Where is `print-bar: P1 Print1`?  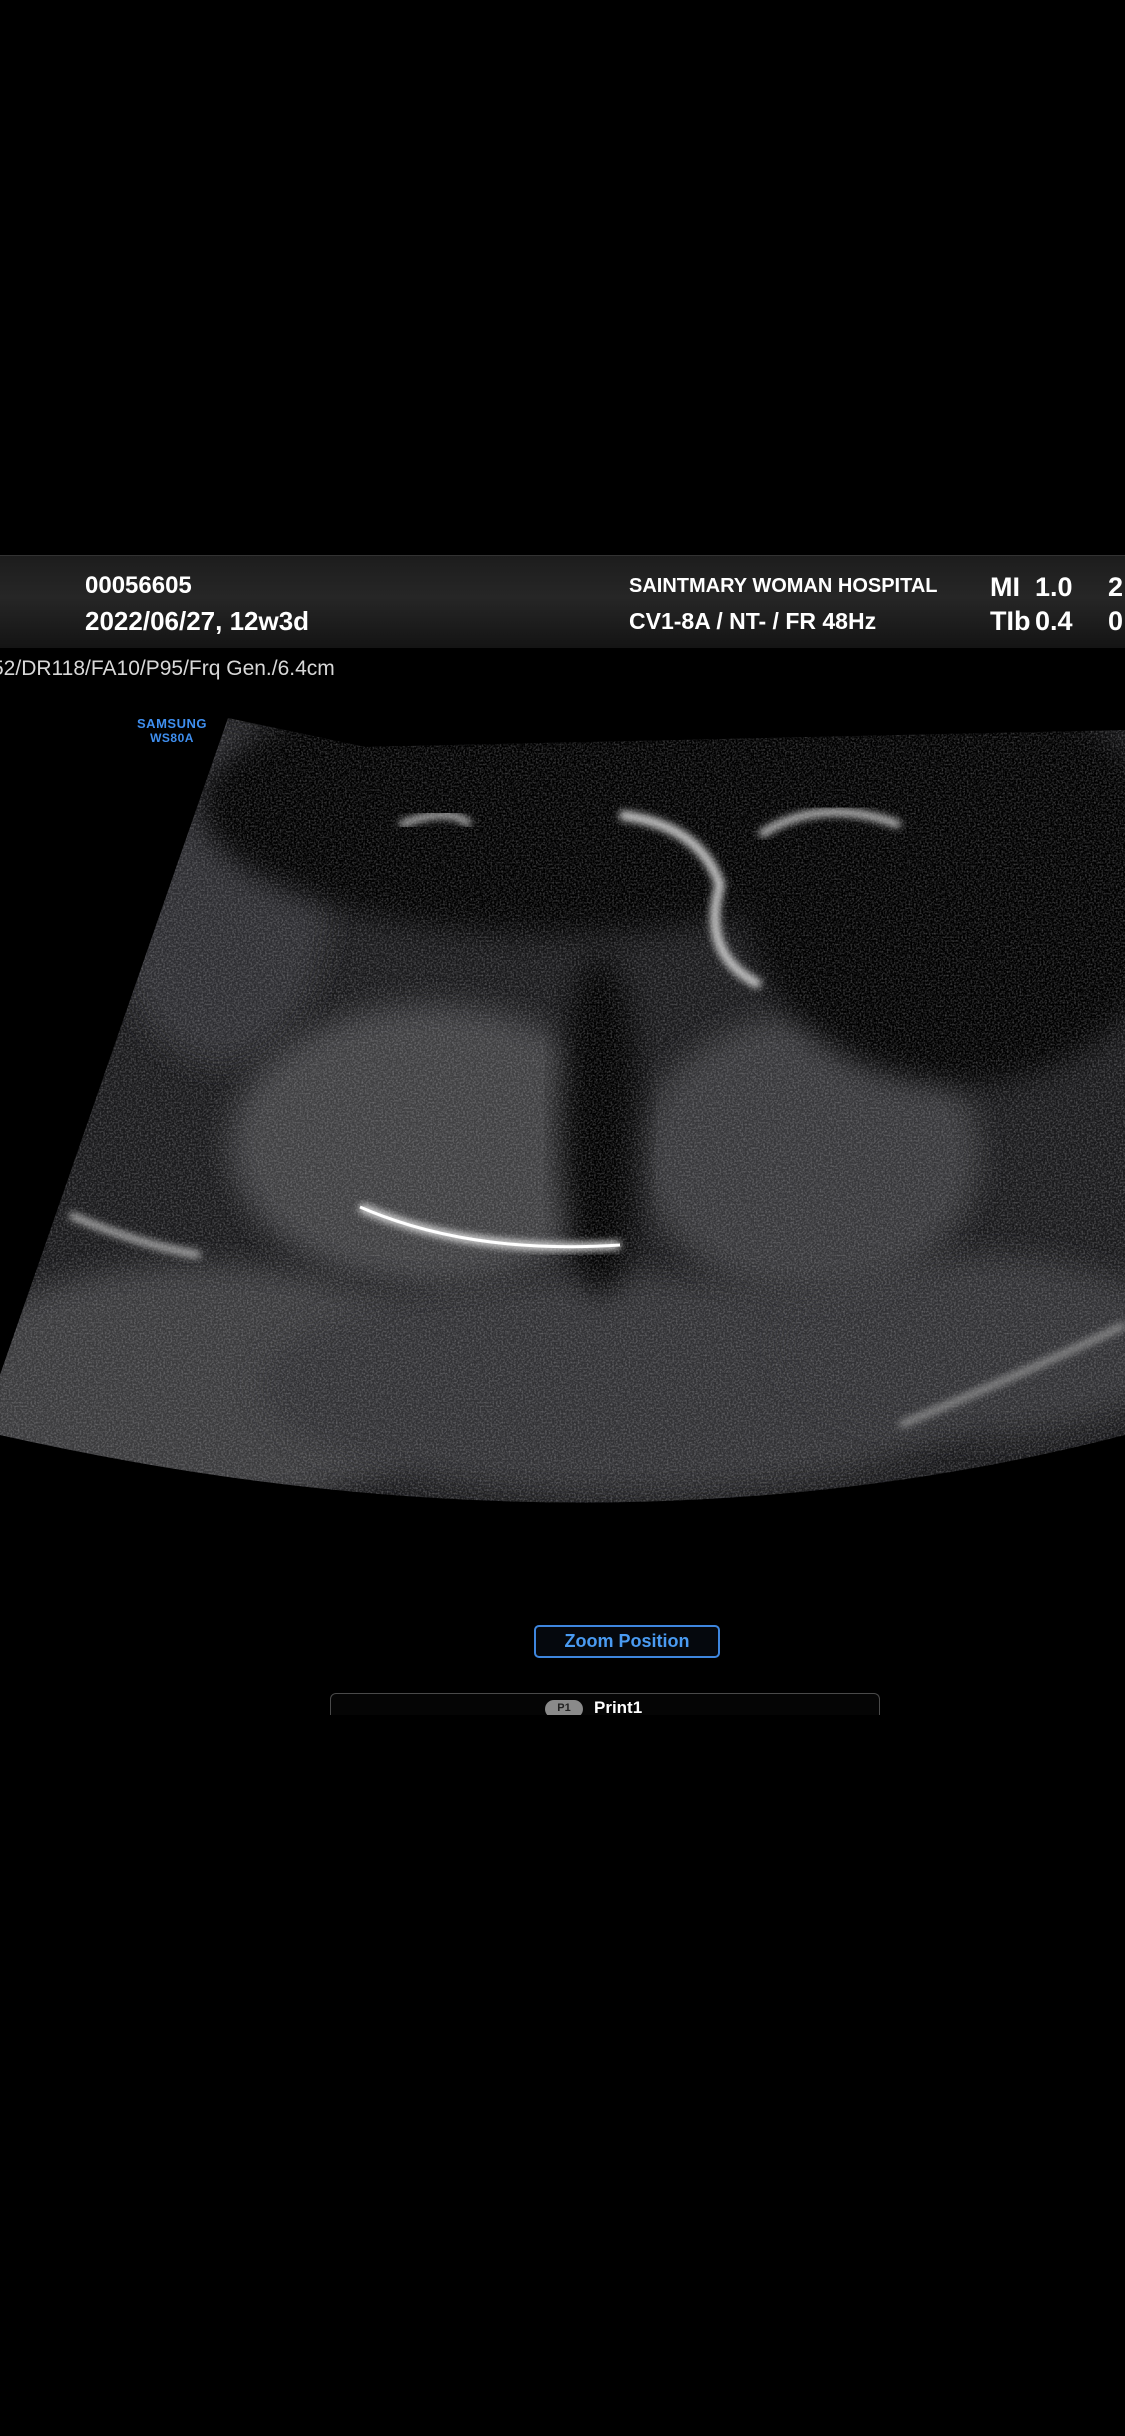 print-bar: P1 Print1 is located at coordinates (605, 1704).